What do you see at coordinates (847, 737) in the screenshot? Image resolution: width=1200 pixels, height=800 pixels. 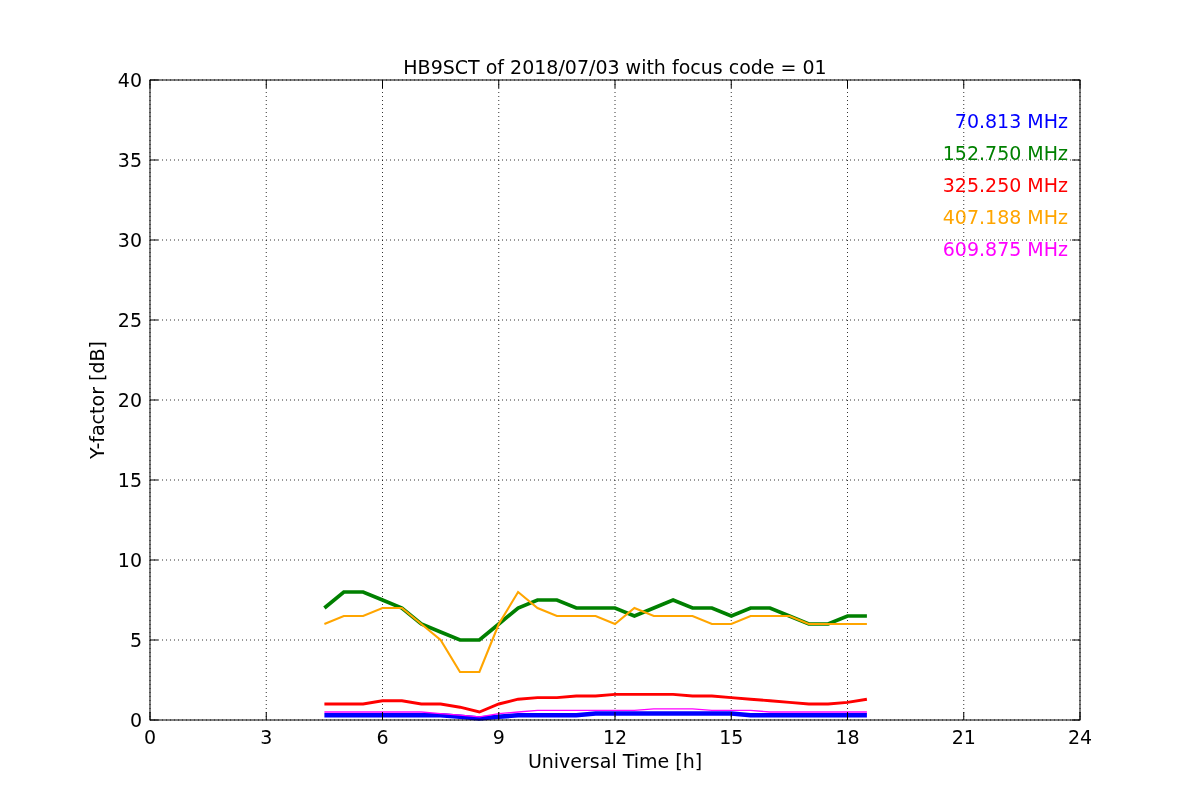 I see `x-tick-label: 18` at bounding box center [847, 737].